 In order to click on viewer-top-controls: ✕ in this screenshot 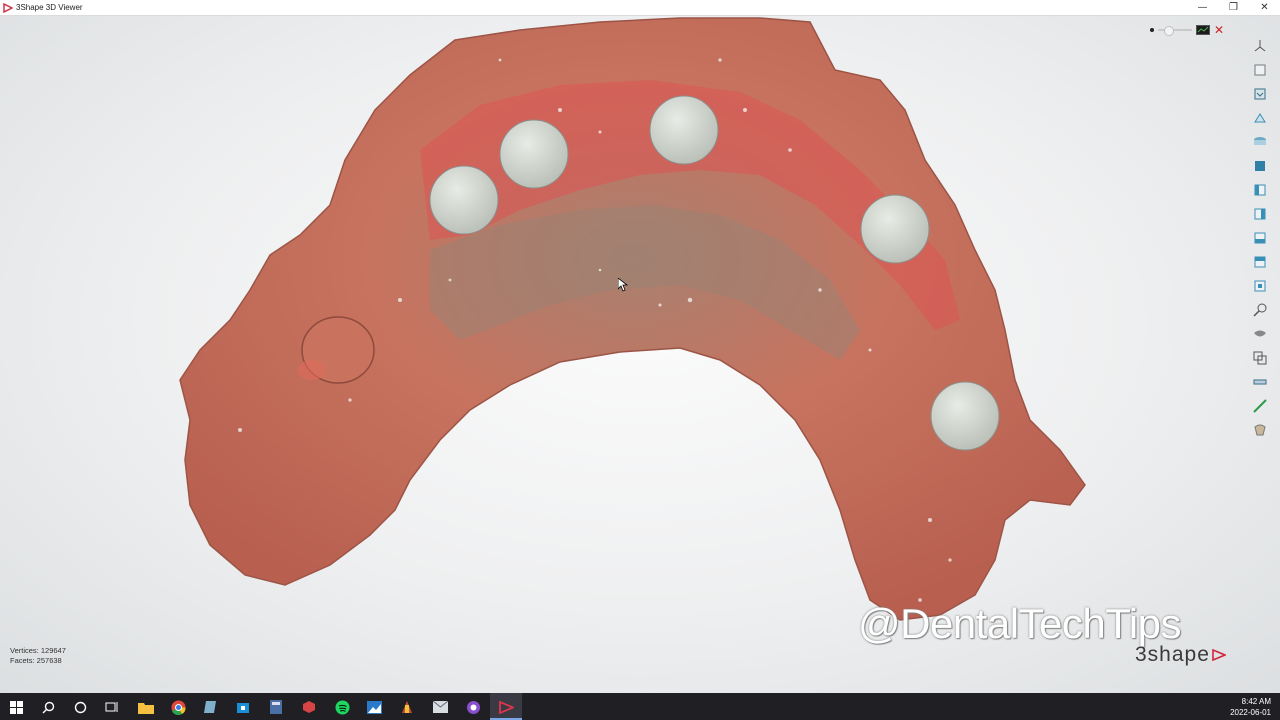, I will do `click(1187, 30)`.